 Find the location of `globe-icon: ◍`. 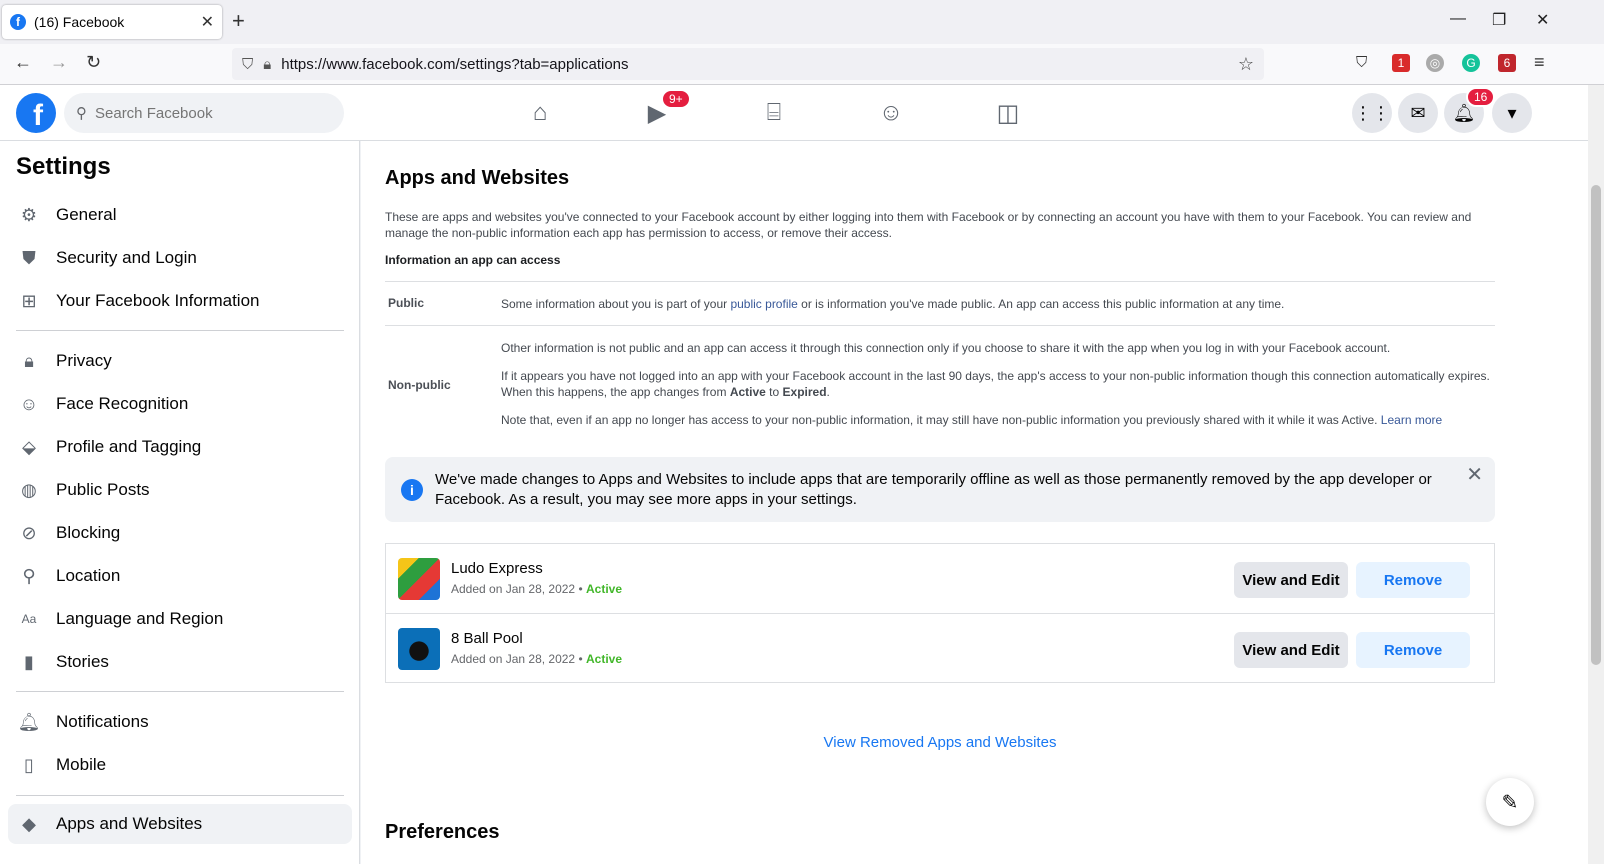

globe-icon: ◍ is located at coordinates (29, 489).